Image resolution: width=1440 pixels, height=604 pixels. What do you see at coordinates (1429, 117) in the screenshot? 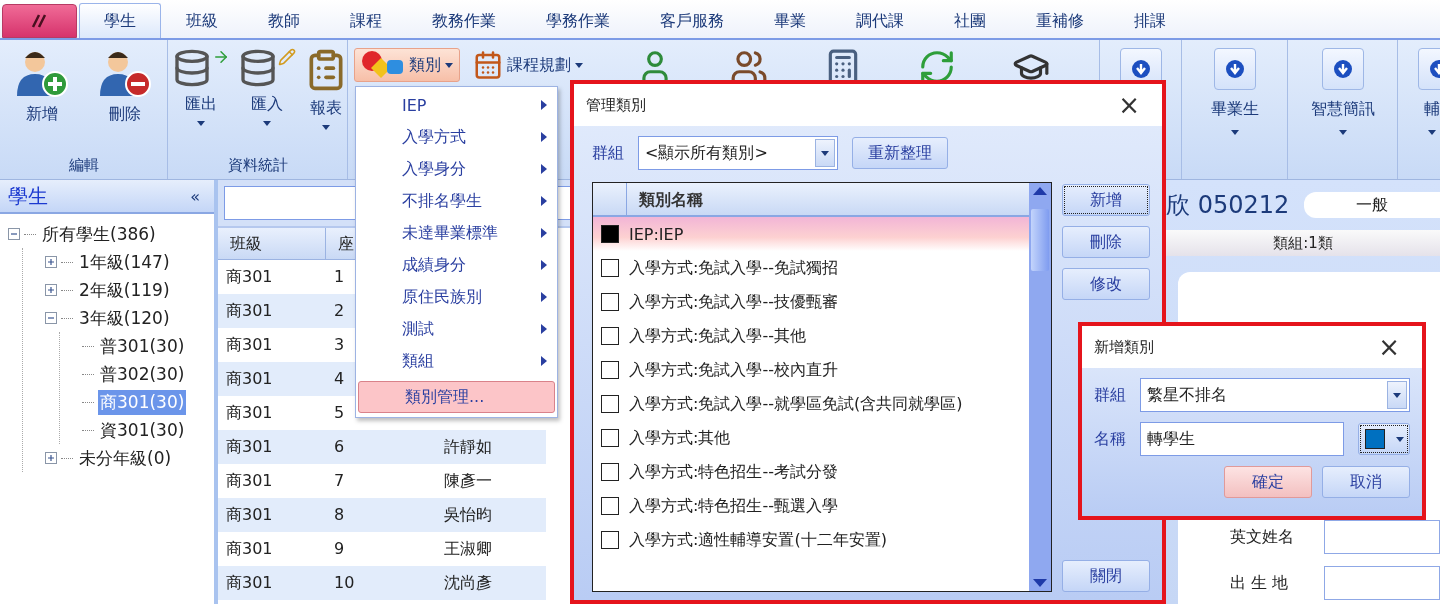
I see `ribbon-button: 輔` at bounding box center [1429, 117].